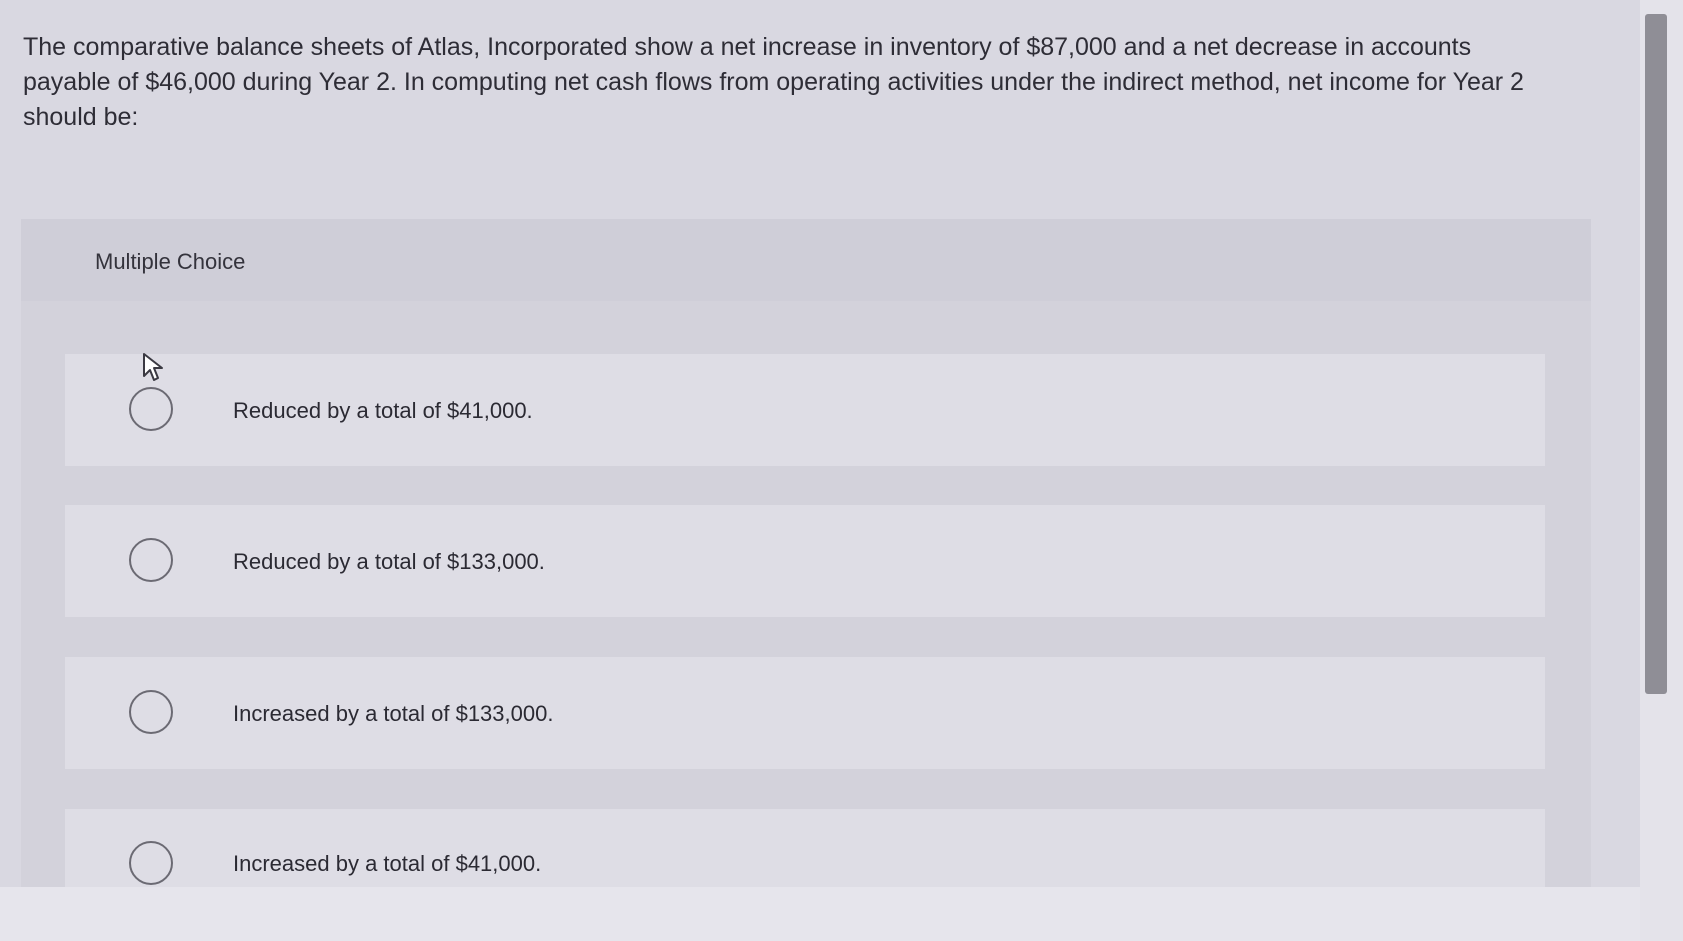 The width and height of the screenshot is (1683, 941). What do you see at coordinates (170, 261) in the screenshot?
I see `multiple-choice-title: Multiple Choice` at bounding box center [170, 261].